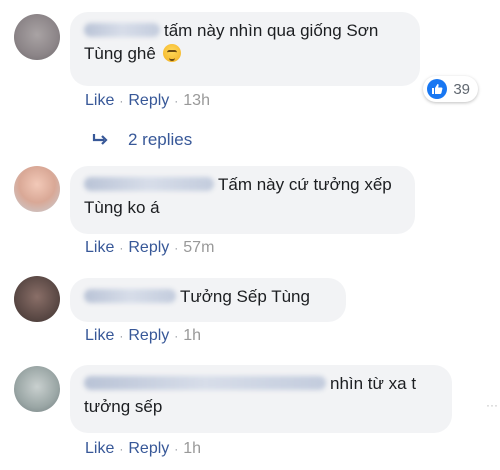  Describe the element at coordinates (261, 399) in the screenshot. I see `comment-bubble: nhìn từ xa t tưởng sếp` at that location.